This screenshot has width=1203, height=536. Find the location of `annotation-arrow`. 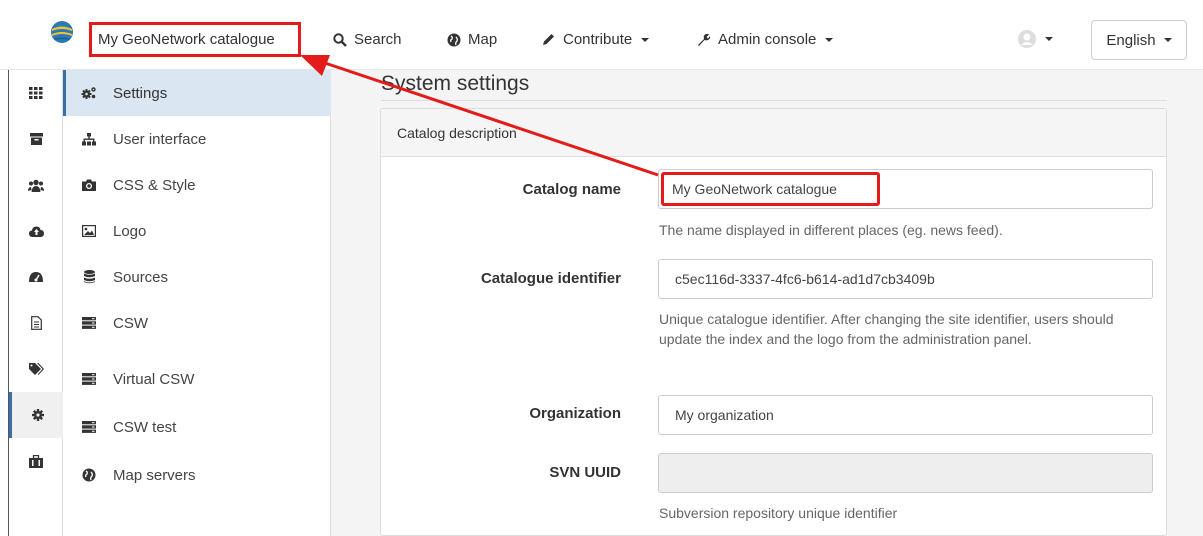

annotation-arrow is located at coordinates (479, 116).